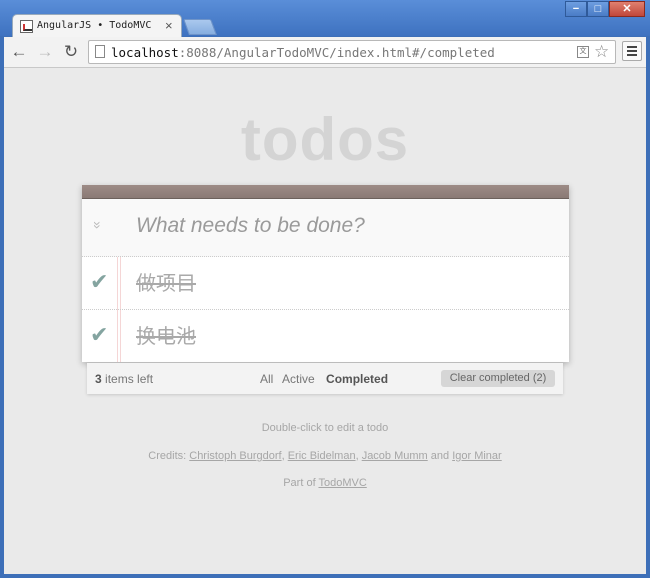 Image resolution: width=650 pixels, height=578 pixels. I want to click on author-link: Eric Bidelman, so click(322, 456).